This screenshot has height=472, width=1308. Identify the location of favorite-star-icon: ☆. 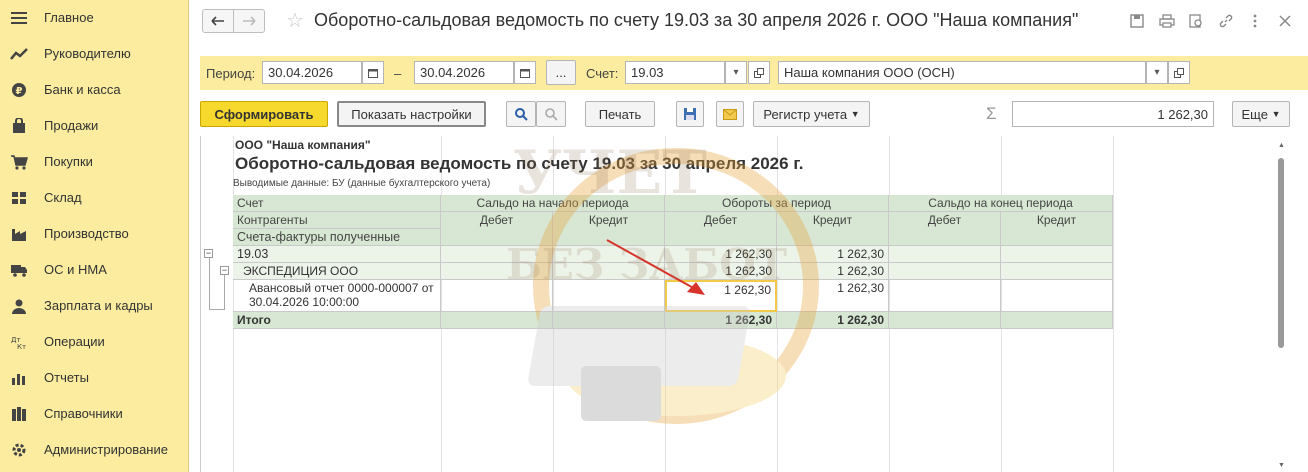
(295, 20).